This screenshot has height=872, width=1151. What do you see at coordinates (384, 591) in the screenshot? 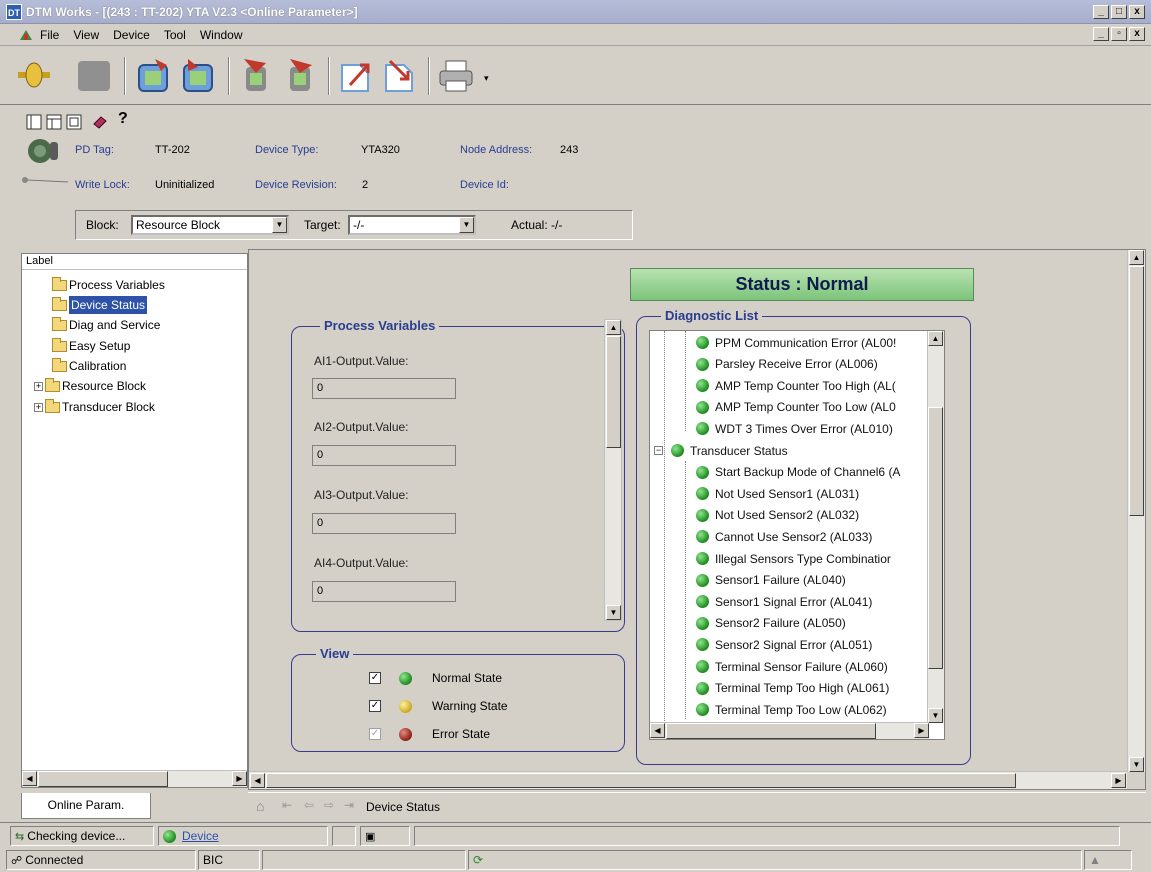
I see `ai4-value-field: 0` at bounding box center [384, 591].